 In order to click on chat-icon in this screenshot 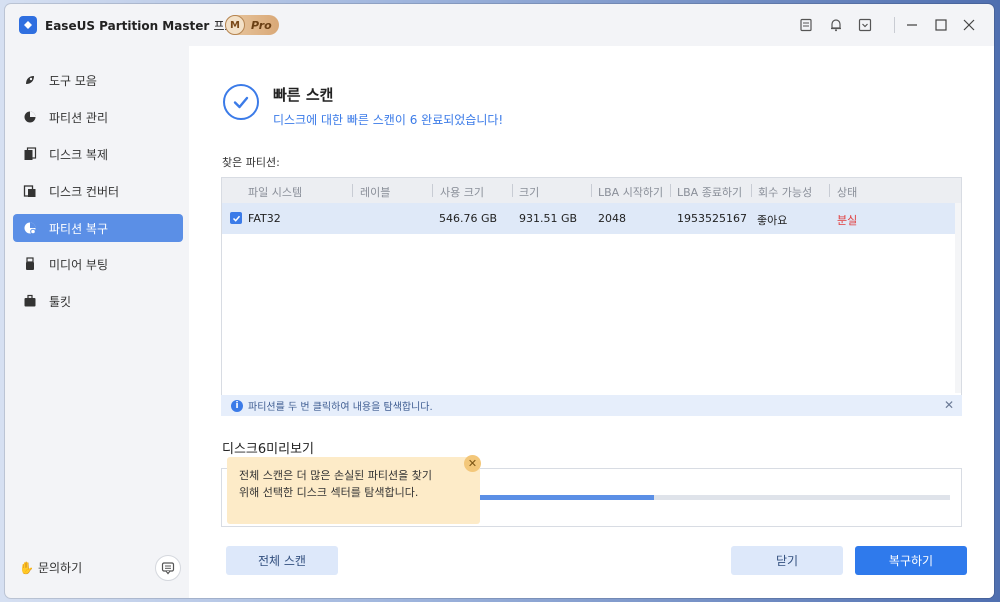, I will do `click(168, 568)`.